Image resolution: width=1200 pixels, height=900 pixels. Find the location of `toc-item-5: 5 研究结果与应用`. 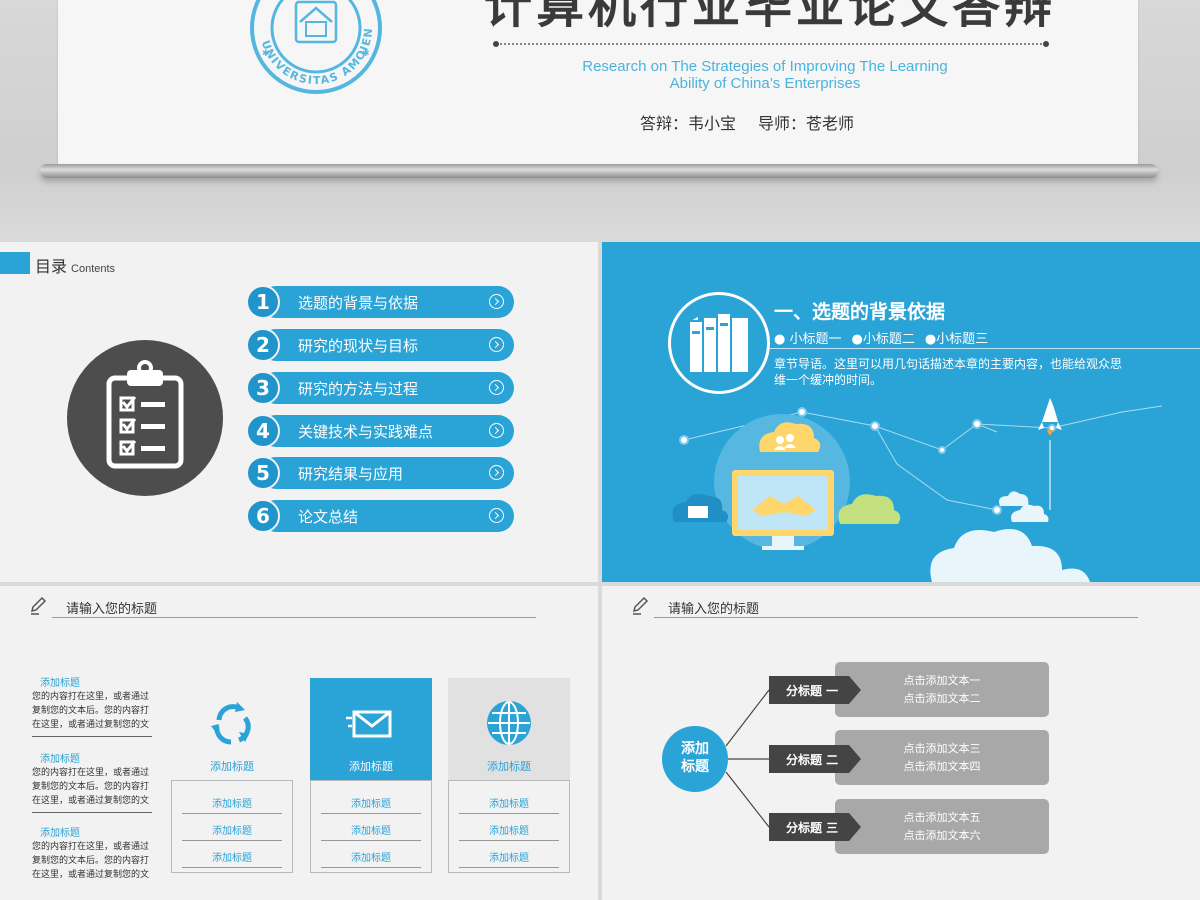

toc-item-5: 5 研究结果与应用 is located at coordinates (381, 473).